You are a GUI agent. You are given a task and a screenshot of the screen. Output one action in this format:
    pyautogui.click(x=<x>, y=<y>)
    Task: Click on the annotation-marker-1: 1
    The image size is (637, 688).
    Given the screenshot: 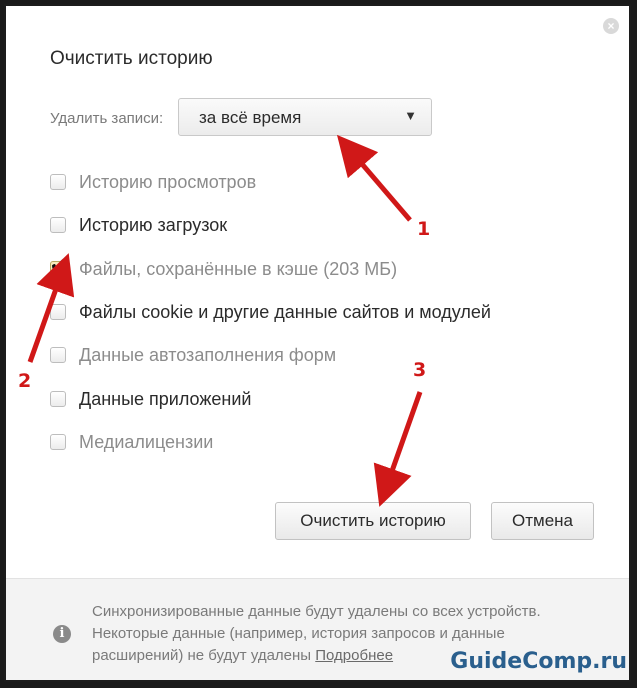 What is the action you would take?
    pyautogui.click(x=424, y=229)
    